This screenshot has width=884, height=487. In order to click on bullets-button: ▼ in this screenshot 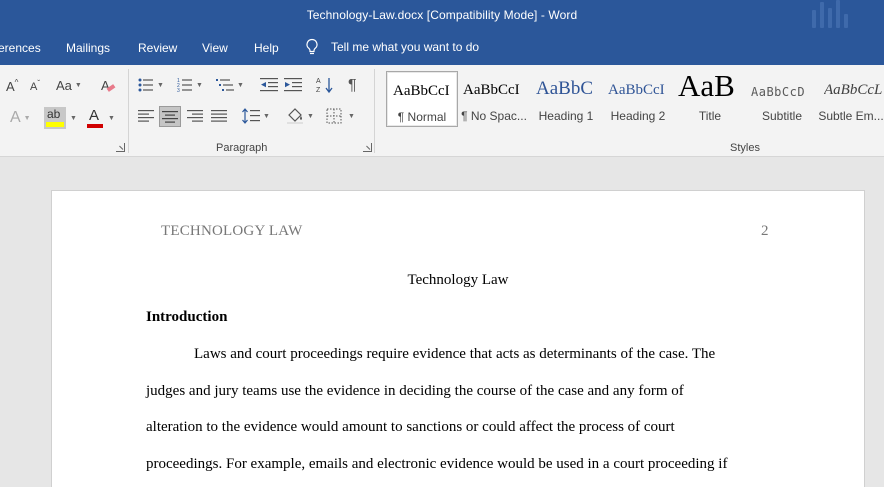, I will do `click(151, 85)`.